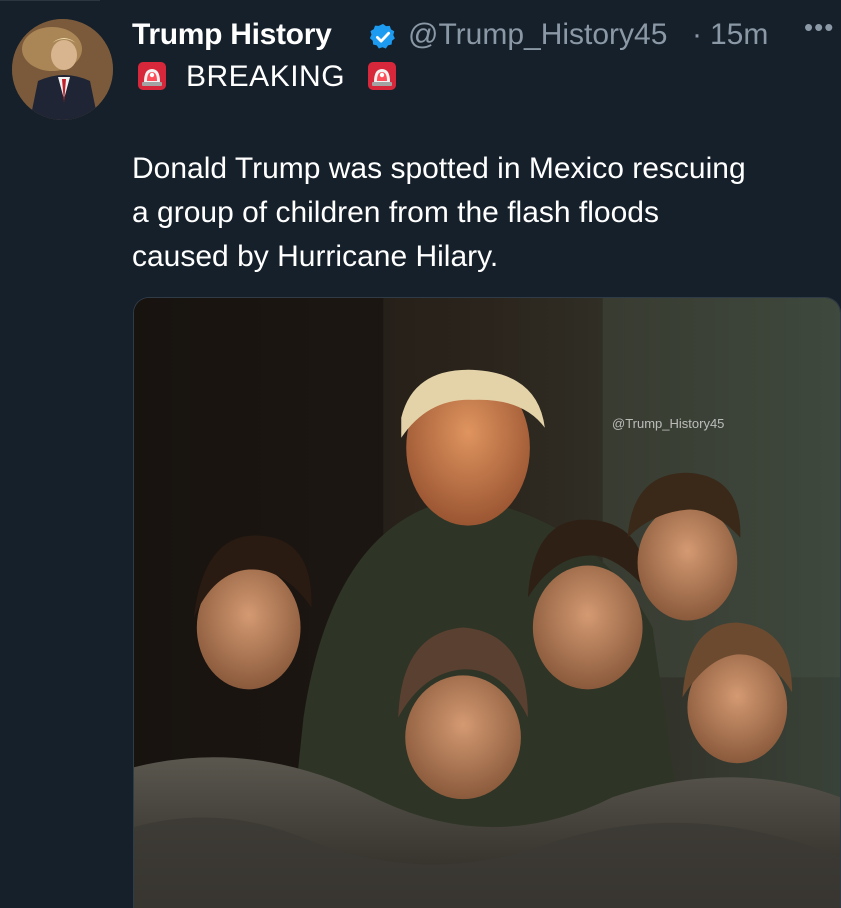 The height and width of the screenshot is (908, 841). What do you see at coordinates (232, 35) in the screenshot?
I see `display-name: Trump History` at bounding box center [232, 35].